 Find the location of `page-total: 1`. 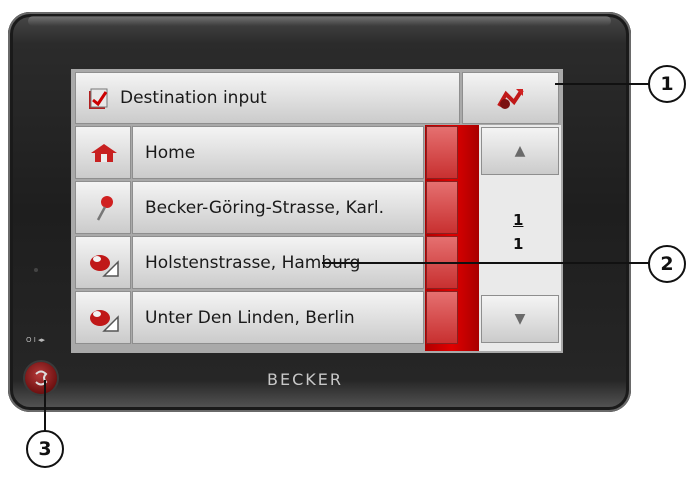

page-total: 1 is located at coordinates (518, 244).